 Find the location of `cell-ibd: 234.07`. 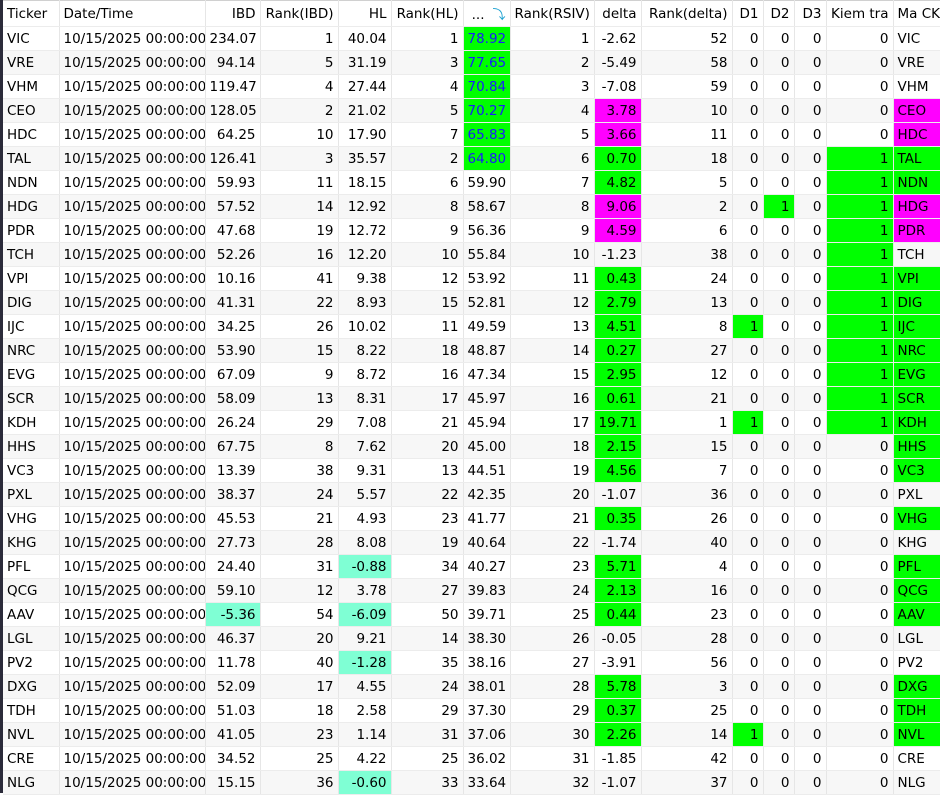

cell-ibd: 234.07 is located at coordinates (232, 39).